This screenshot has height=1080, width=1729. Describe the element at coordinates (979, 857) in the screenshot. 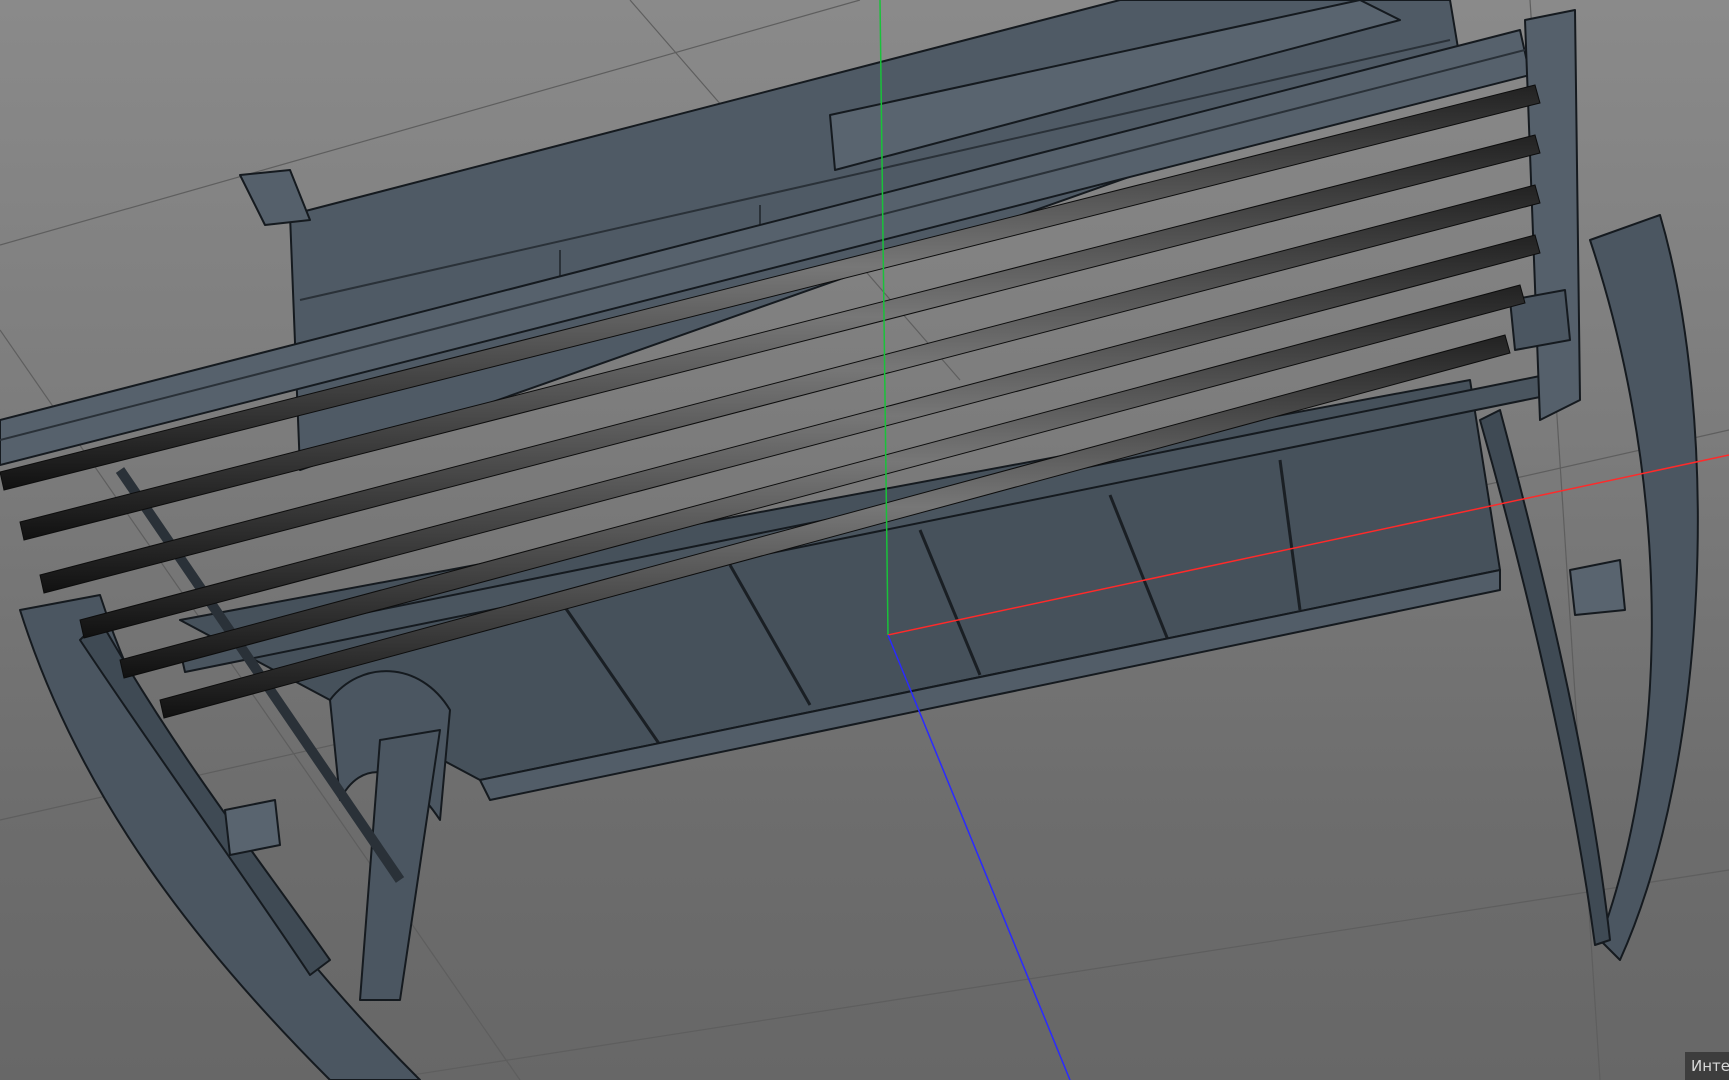

I see `axis-z` at that location.